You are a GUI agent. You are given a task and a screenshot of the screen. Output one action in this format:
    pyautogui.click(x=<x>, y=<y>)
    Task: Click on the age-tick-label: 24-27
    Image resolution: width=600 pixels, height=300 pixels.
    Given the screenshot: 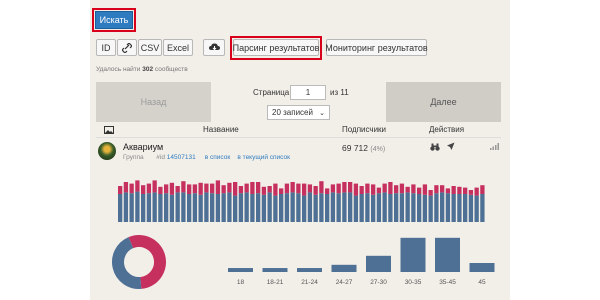 What is the action you would take?
    pyautogui.click(x=344, y=282)
    